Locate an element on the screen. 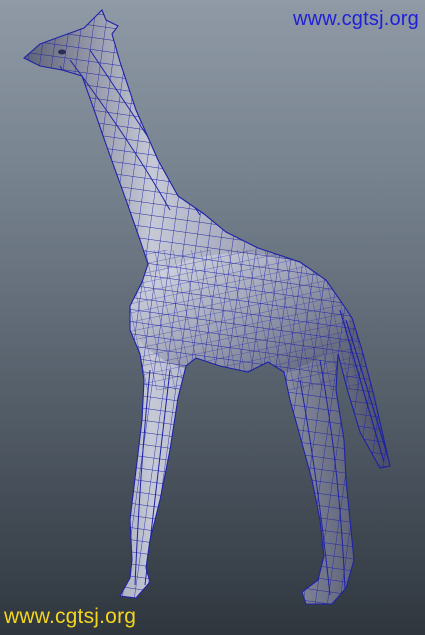 This screenshot has height=635, width=425. watermark-top: www.cgtsj.org is located at coordinates (356, 19).